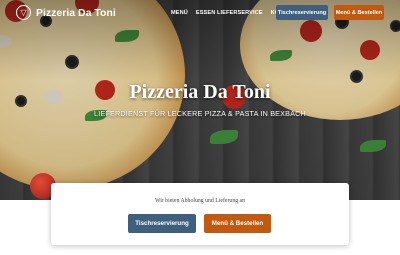  What do you see at coordinates (302, 12) in the screenshot?
I see `nav-reservation-button: Tischreservierung` at bounding box center [302, 12].